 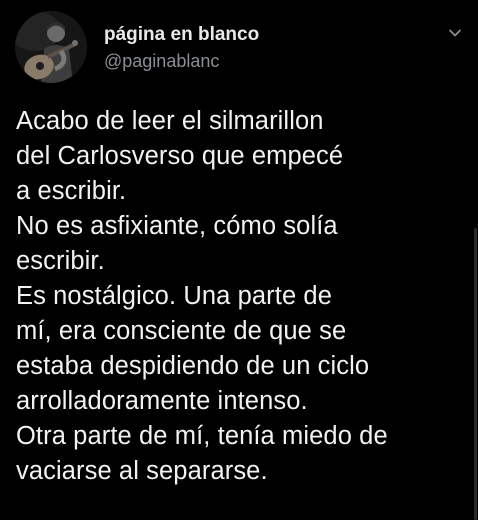 I want to click on guitarist-photo-avatar, so click(x=51, y=47).